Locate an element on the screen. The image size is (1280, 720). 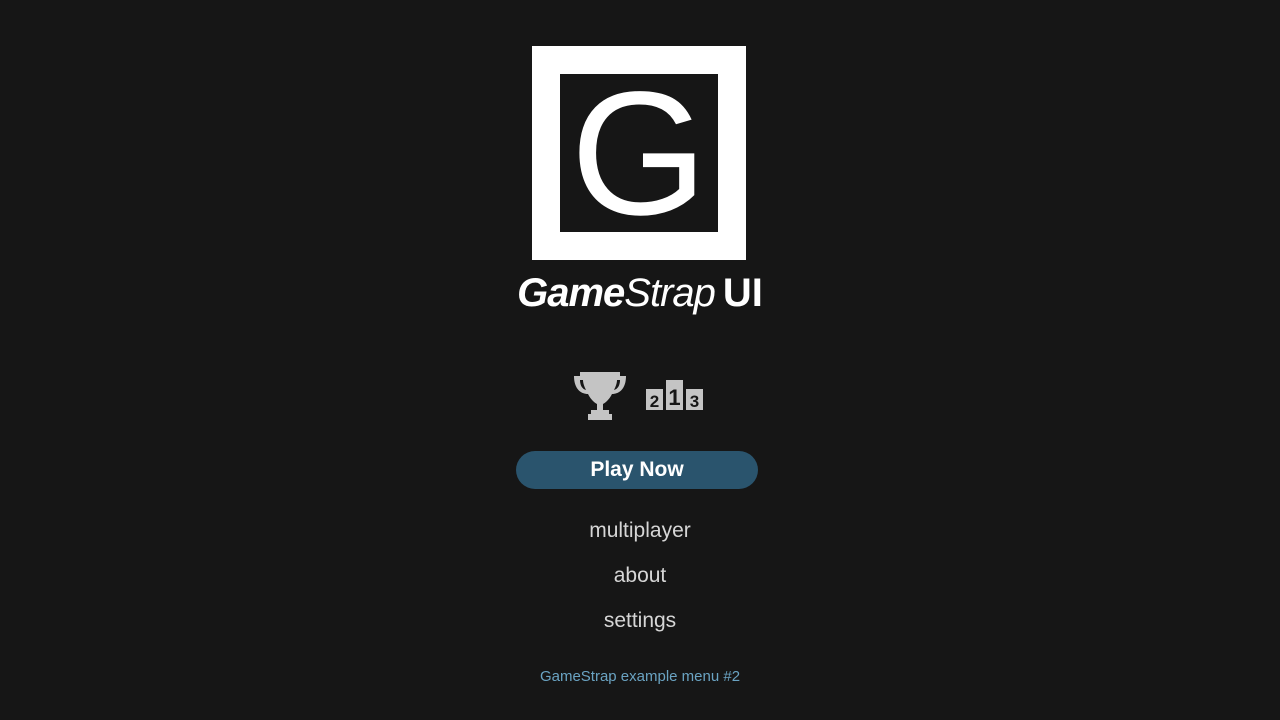
gamestrap-logo: G is located at coordinates (639, 153).